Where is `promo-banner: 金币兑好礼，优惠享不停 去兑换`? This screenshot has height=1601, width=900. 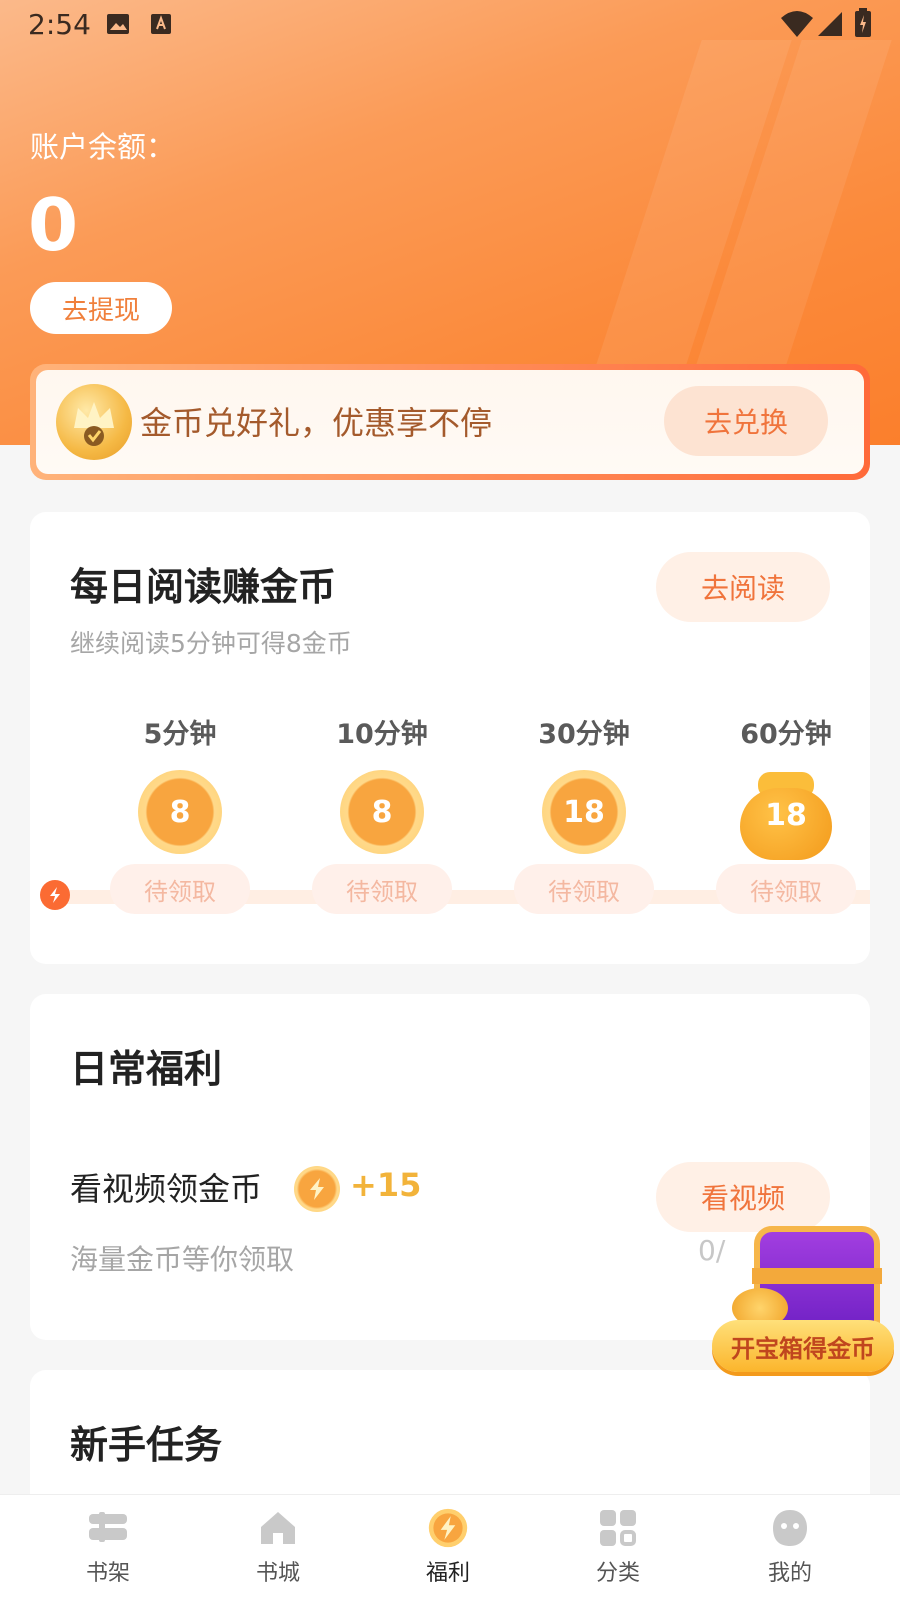 promo-banner: 金币兑好礼，优惠享不停 去兑换 is located at coordinates (450, 422).